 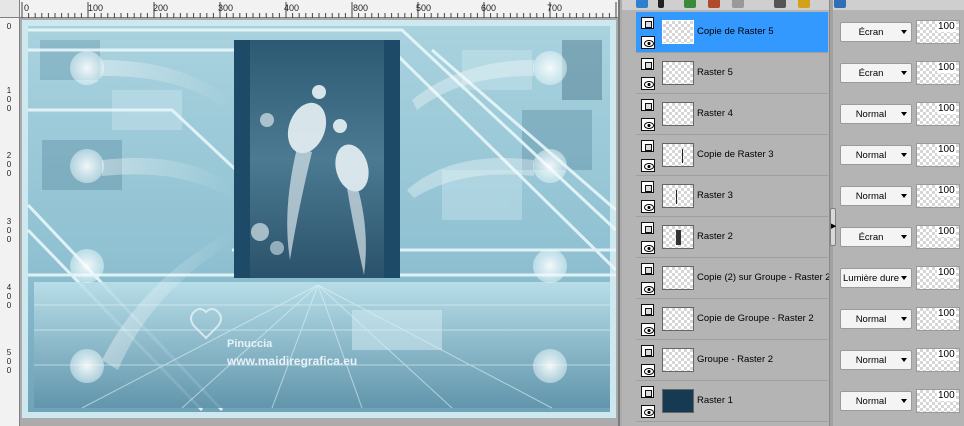 I want to click on ruler-label: 100, so click(x=96, y=8).